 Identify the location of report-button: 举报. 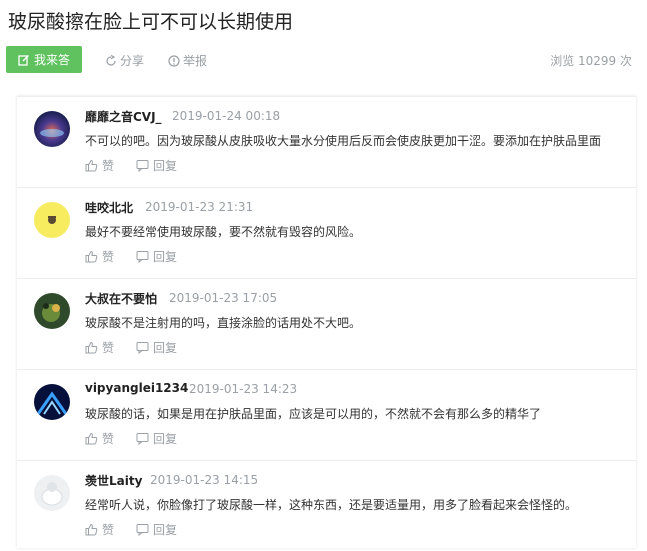
(187, 60).